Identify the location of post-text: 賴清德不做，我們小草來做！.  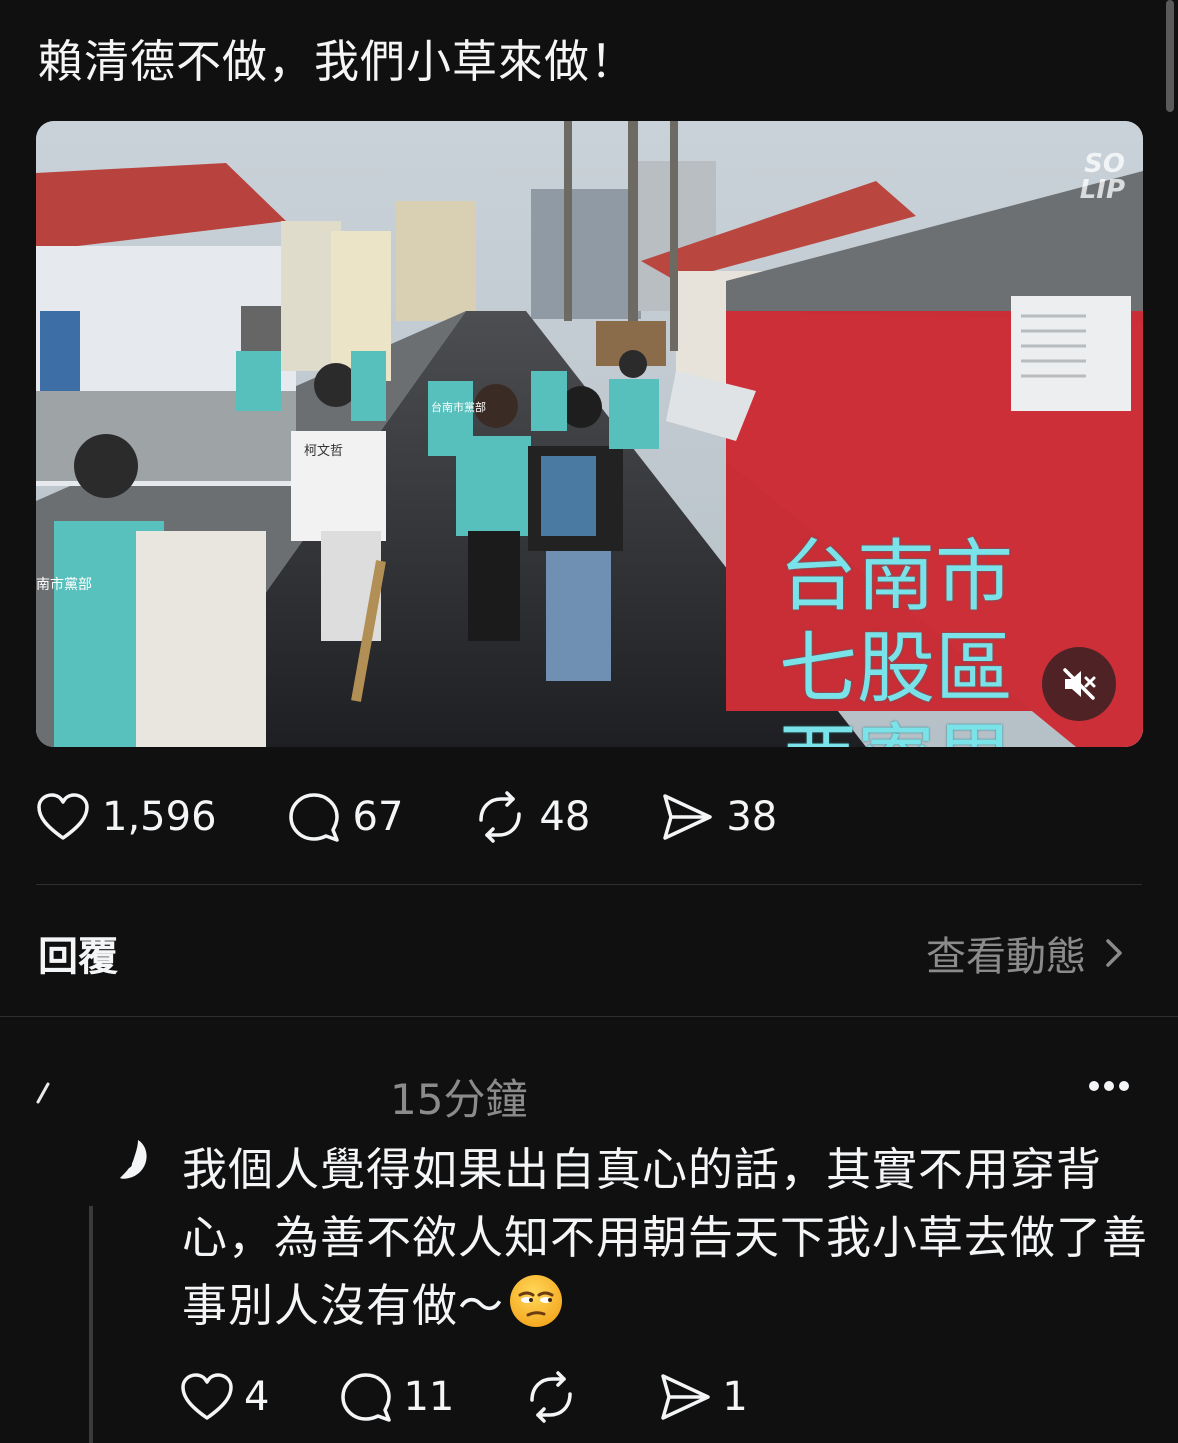
(337, 61).